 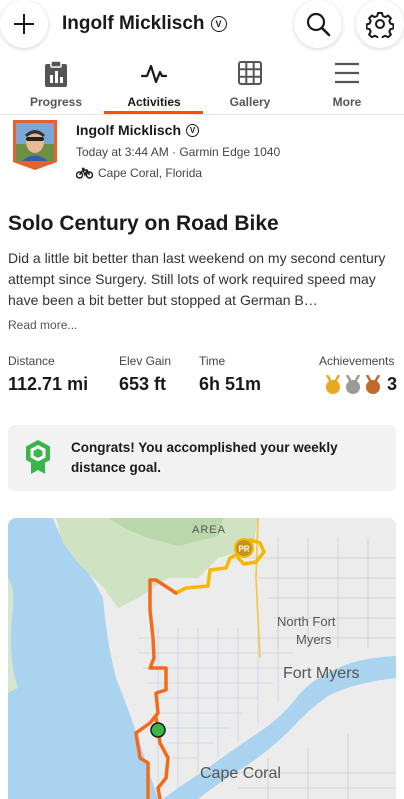 I want to click on avatar, so click(x=35, y=145).